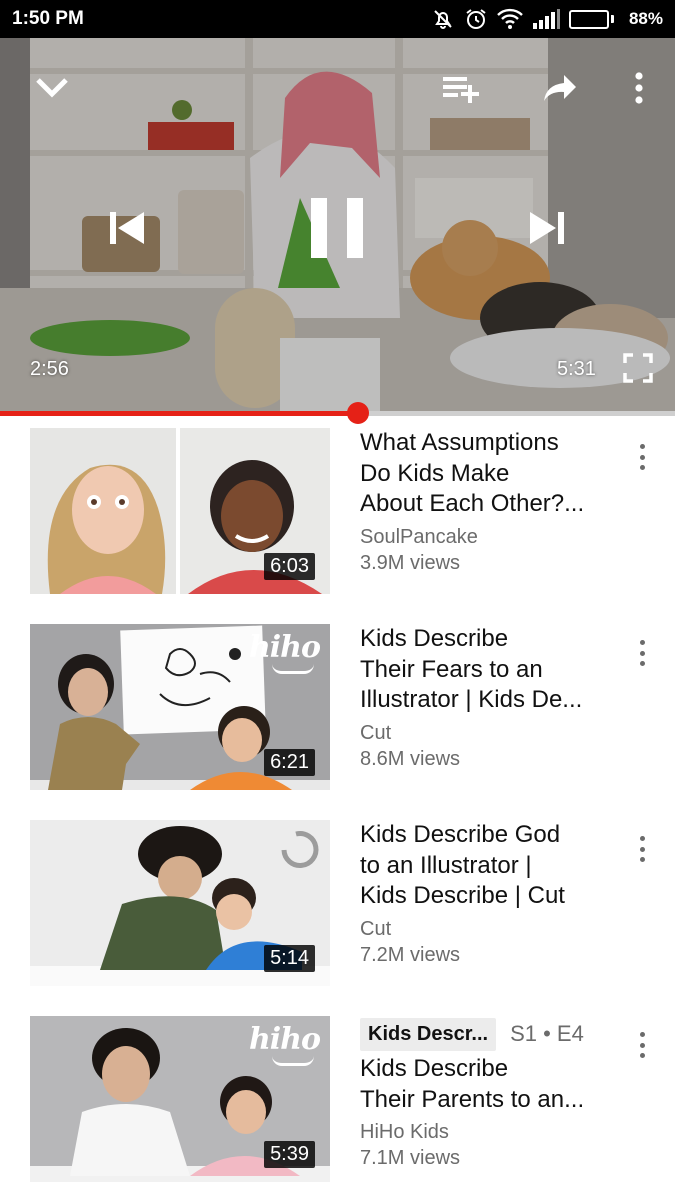  What do you see at coordinates (337, 19) in the screenshot?
I see `status-bar: 1:50 PM 88%` at bounding box center [337, 19].